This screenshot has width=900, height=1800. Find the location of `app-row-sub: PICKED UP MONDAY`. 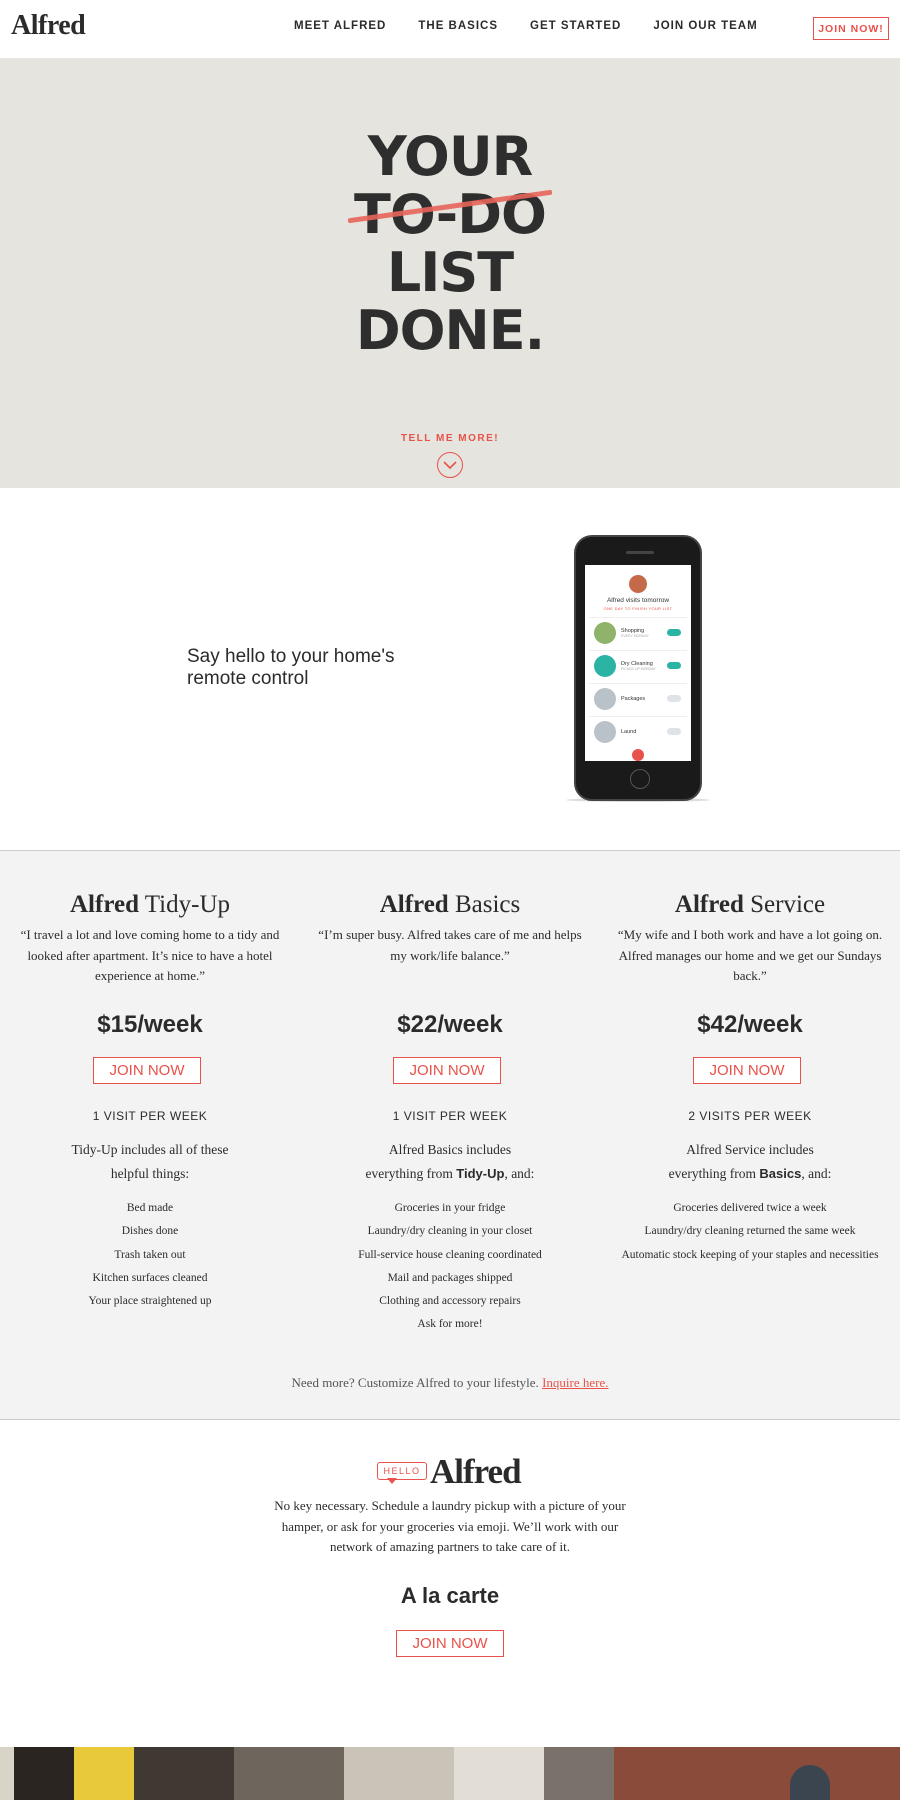

app-row-sub: PICKED UP MONDAY is located at coordinates (638, 668).